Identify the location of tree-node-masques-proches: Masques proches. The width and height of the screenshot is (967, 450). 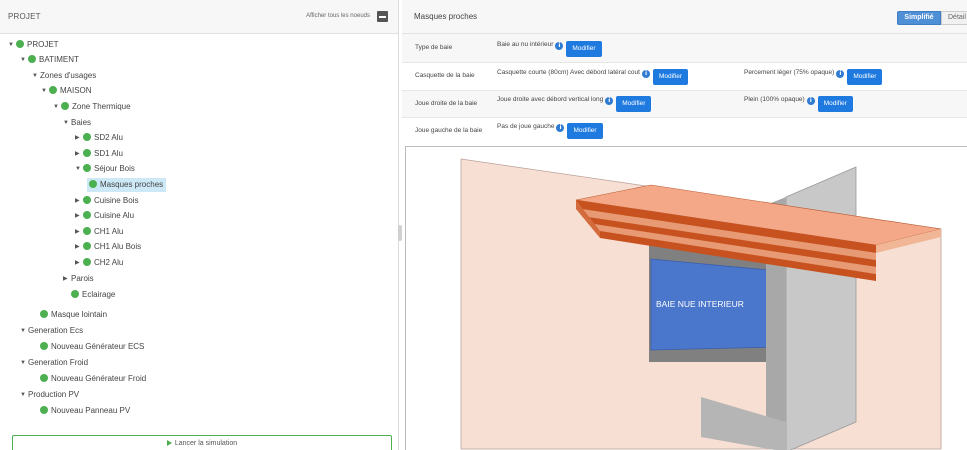
(127, 185).